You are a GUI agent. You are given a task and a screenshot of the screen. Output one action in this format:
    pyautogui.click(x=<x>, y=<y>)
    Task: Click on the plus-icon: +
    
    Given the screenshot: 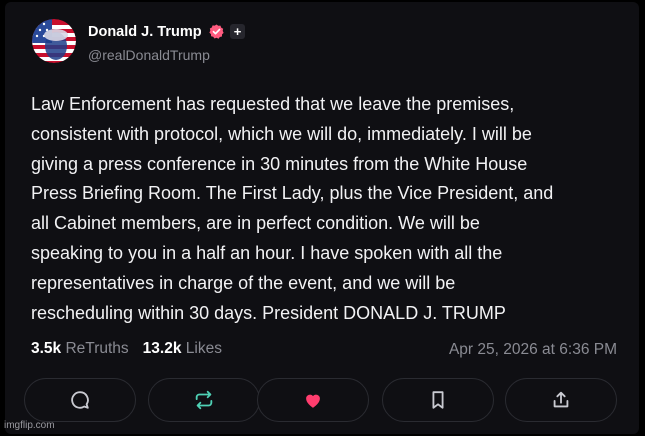 What is the action you would take?
    pyautogui.click(x=237, y=31)
    